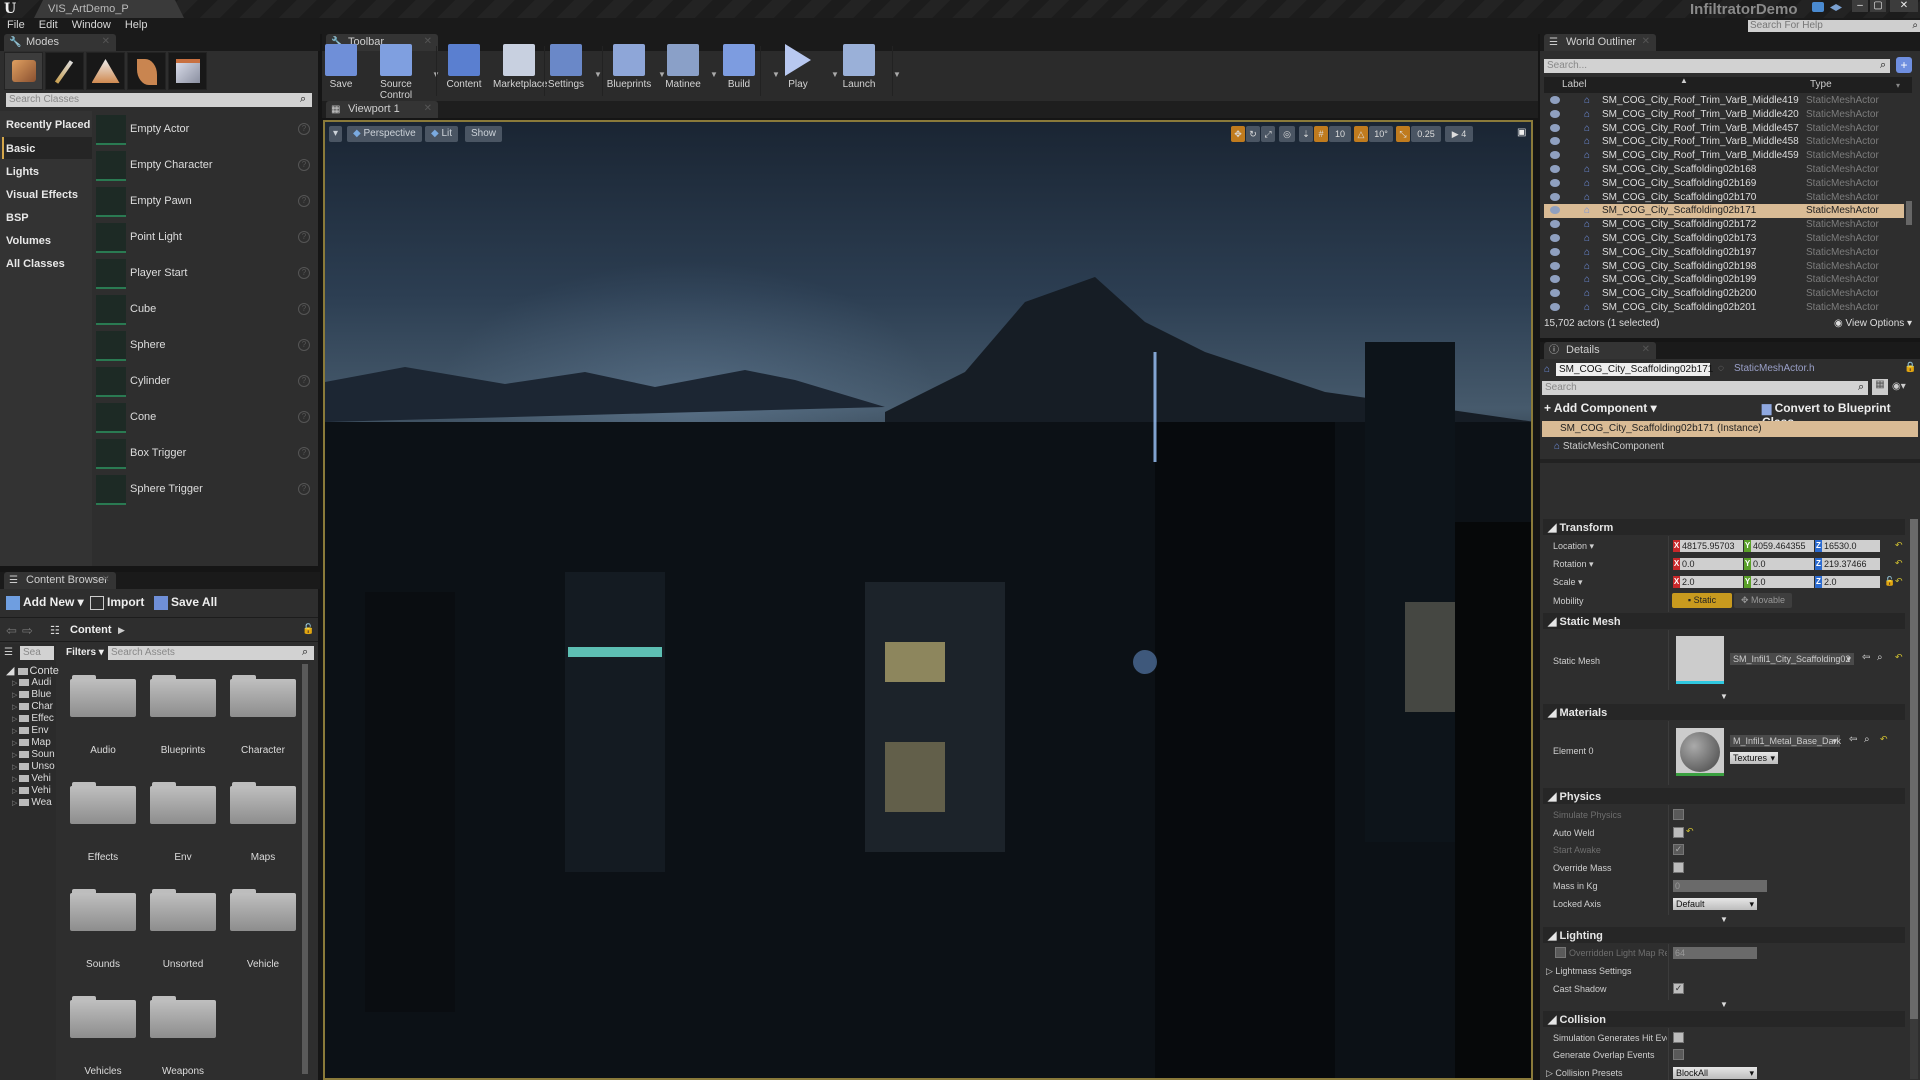  Describe the element at coordinates (1588, 971) in the screenshot. I see `lightmass-settings-label: ▷ Lightmass Settings` at that location.